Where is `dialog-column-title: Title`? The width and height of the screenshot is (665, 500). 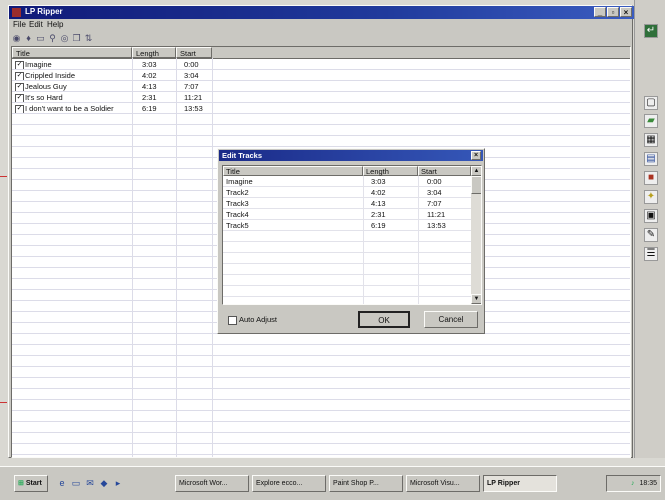
dialog-column-title: Title is located at coordinates (293, 171).